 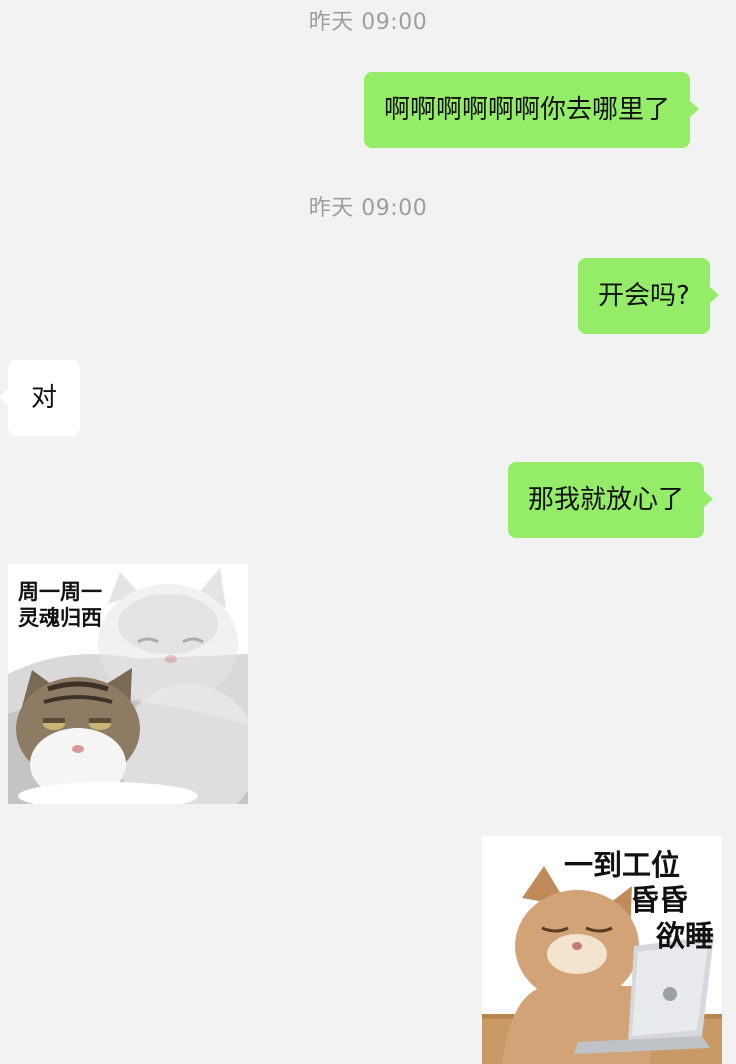 What do you see at coordinates (611, 500) in the screenshot?
I see `outgoing-message: 那我就放心了` at bounding box center [611, 500].